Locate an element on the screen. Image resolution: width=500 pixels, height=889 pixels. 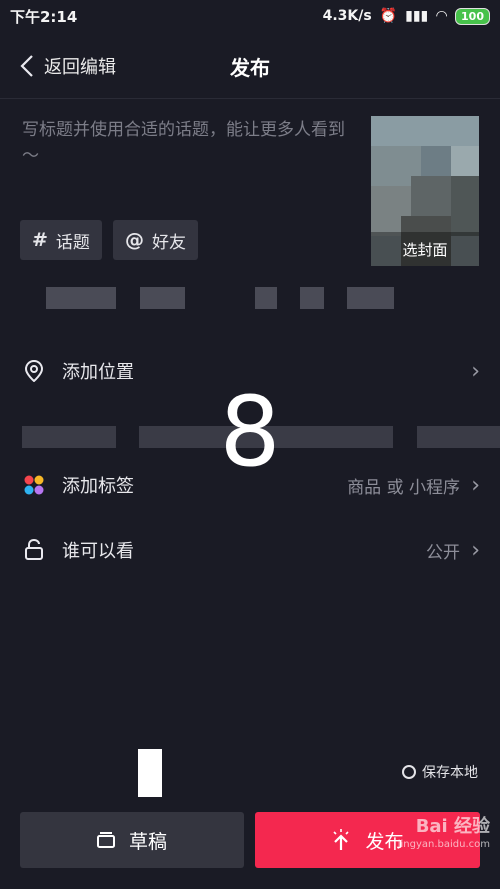
add-location-label: 添加位置 is located at coordinates (98, 372).